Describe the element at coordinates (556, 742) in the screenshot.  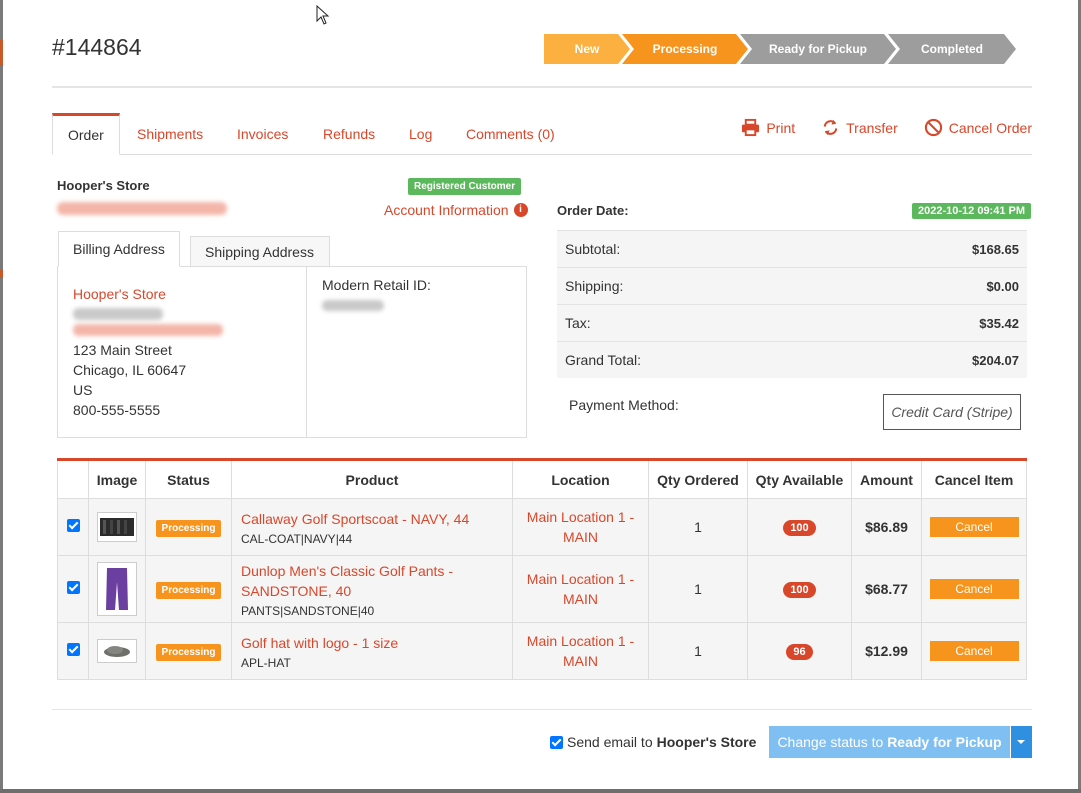
I see `send-email-checkbox` at that location.